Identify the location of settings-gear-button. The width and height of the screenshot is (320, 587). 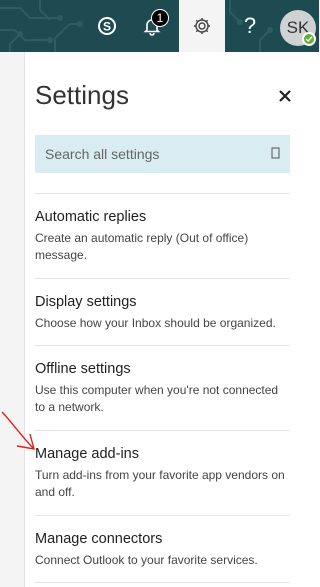
(202, 26).